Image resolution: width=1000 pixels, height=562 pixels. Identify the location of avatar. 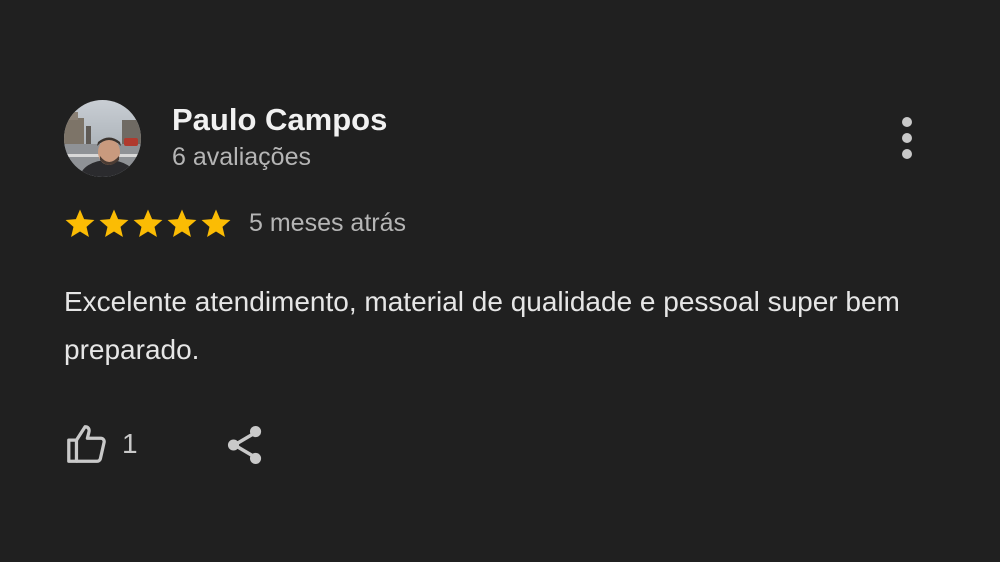
(102, 138).